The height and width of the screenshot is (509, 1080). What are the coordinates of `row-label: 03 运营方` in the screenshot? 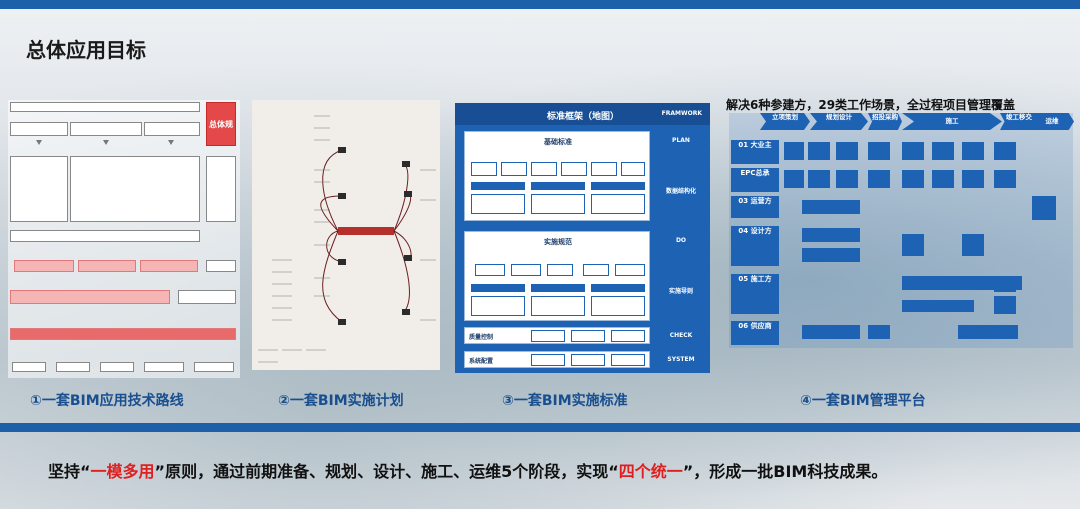 It's located at (755, 207).